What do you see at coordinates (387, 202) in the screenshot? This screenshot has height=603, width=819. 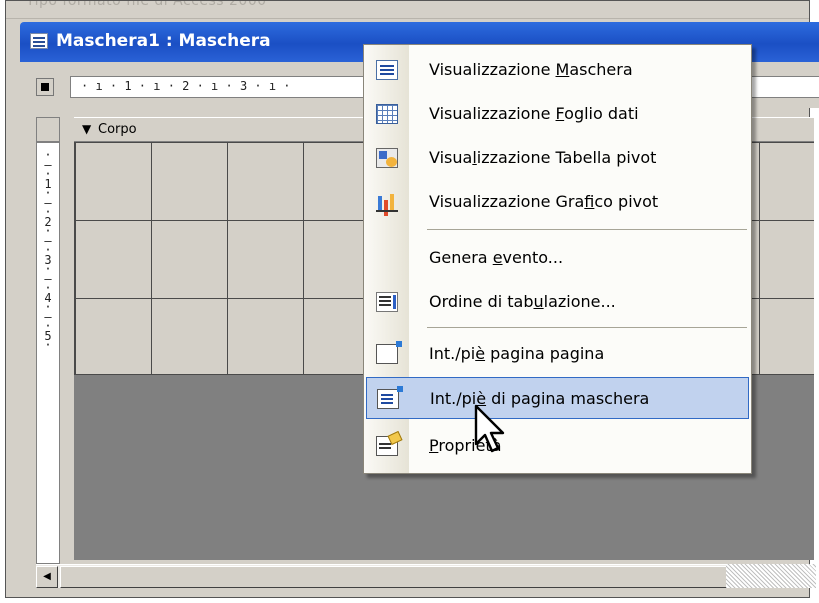 I see `pivot-chart-icon` at bounding box center [387, 202].